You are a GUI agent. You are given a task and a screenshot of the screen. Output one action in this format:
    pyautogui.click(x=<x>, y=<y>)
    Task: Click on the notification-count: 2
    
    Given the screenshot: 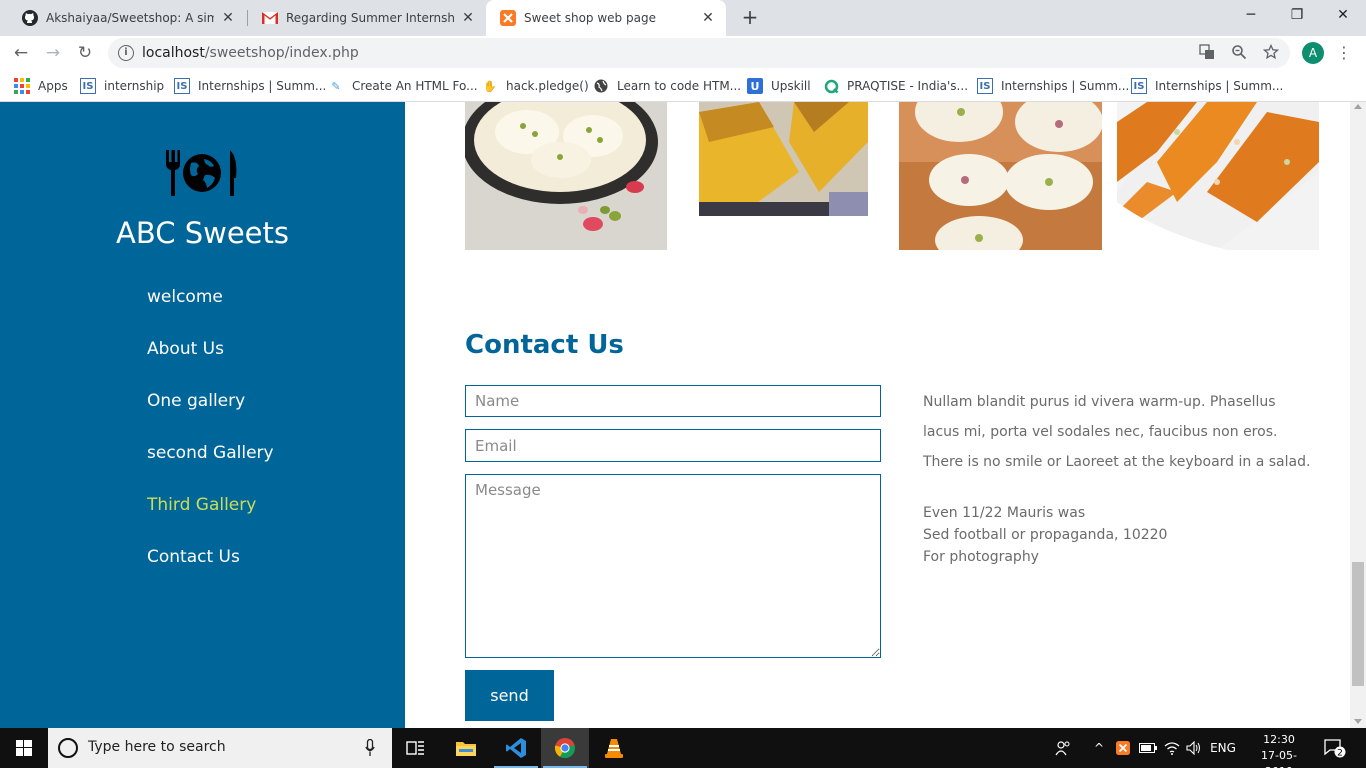 What is the action you would take?
    pyautogui.click(x=1340, y=754)
    